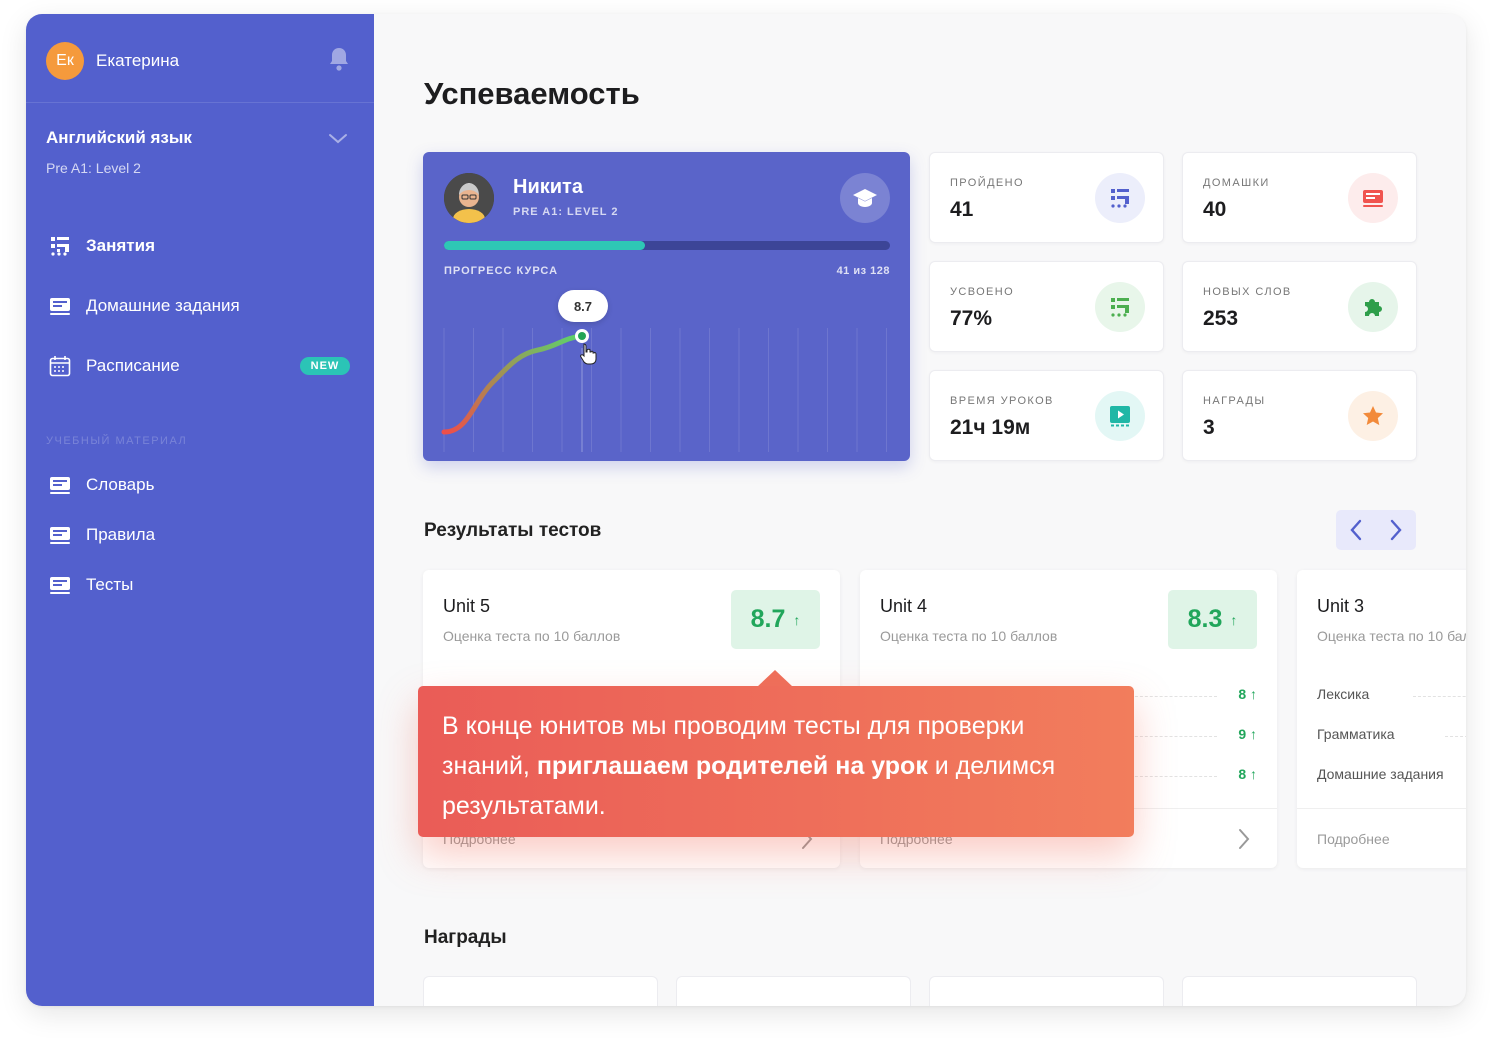 This screenshot has width=1492, height=1044. What do you see at coordinates (1299, 306) in the screenshot?
I see `stat-card-new-words: НОВЫХ СЛОВ 253` at bounding box center [1299, 306].